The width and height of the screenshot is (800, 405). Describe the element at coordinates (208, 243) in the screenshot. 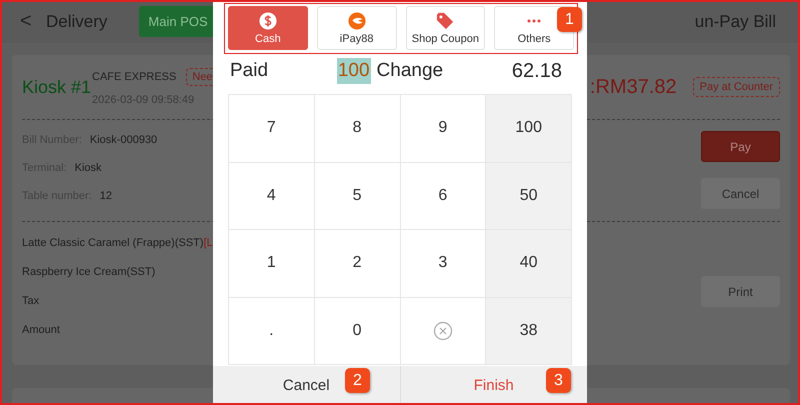

I see `item-note: [L` at that location.